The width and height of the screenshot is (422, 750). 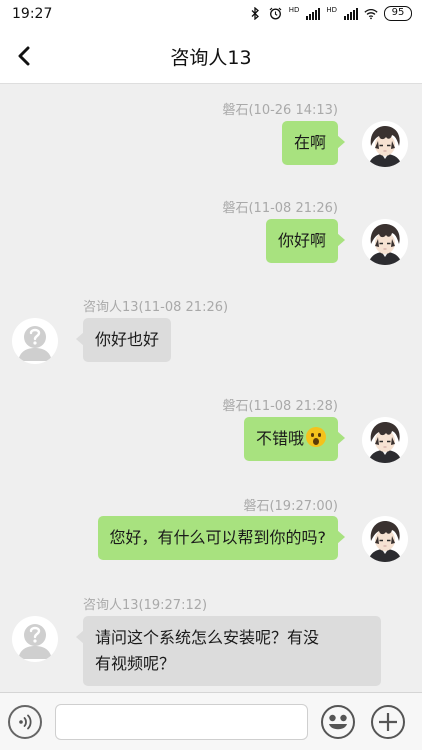 What do you see at coordinates (280, 406) in the screenshot?
I see `message-meta: 磐石(11-08 21:28)` at bounding box center [280, 406].